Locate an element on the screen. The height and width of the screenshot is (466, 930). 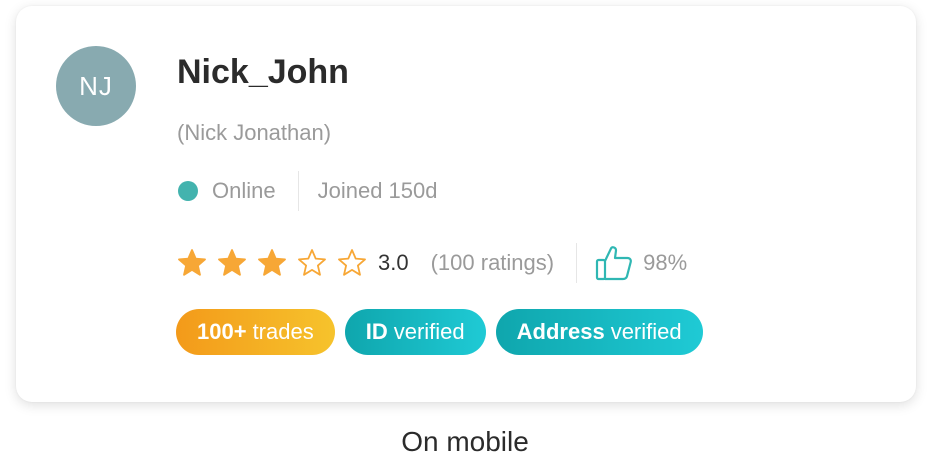
id-verified-badge: ID verified is located at coordinates (415, 332).